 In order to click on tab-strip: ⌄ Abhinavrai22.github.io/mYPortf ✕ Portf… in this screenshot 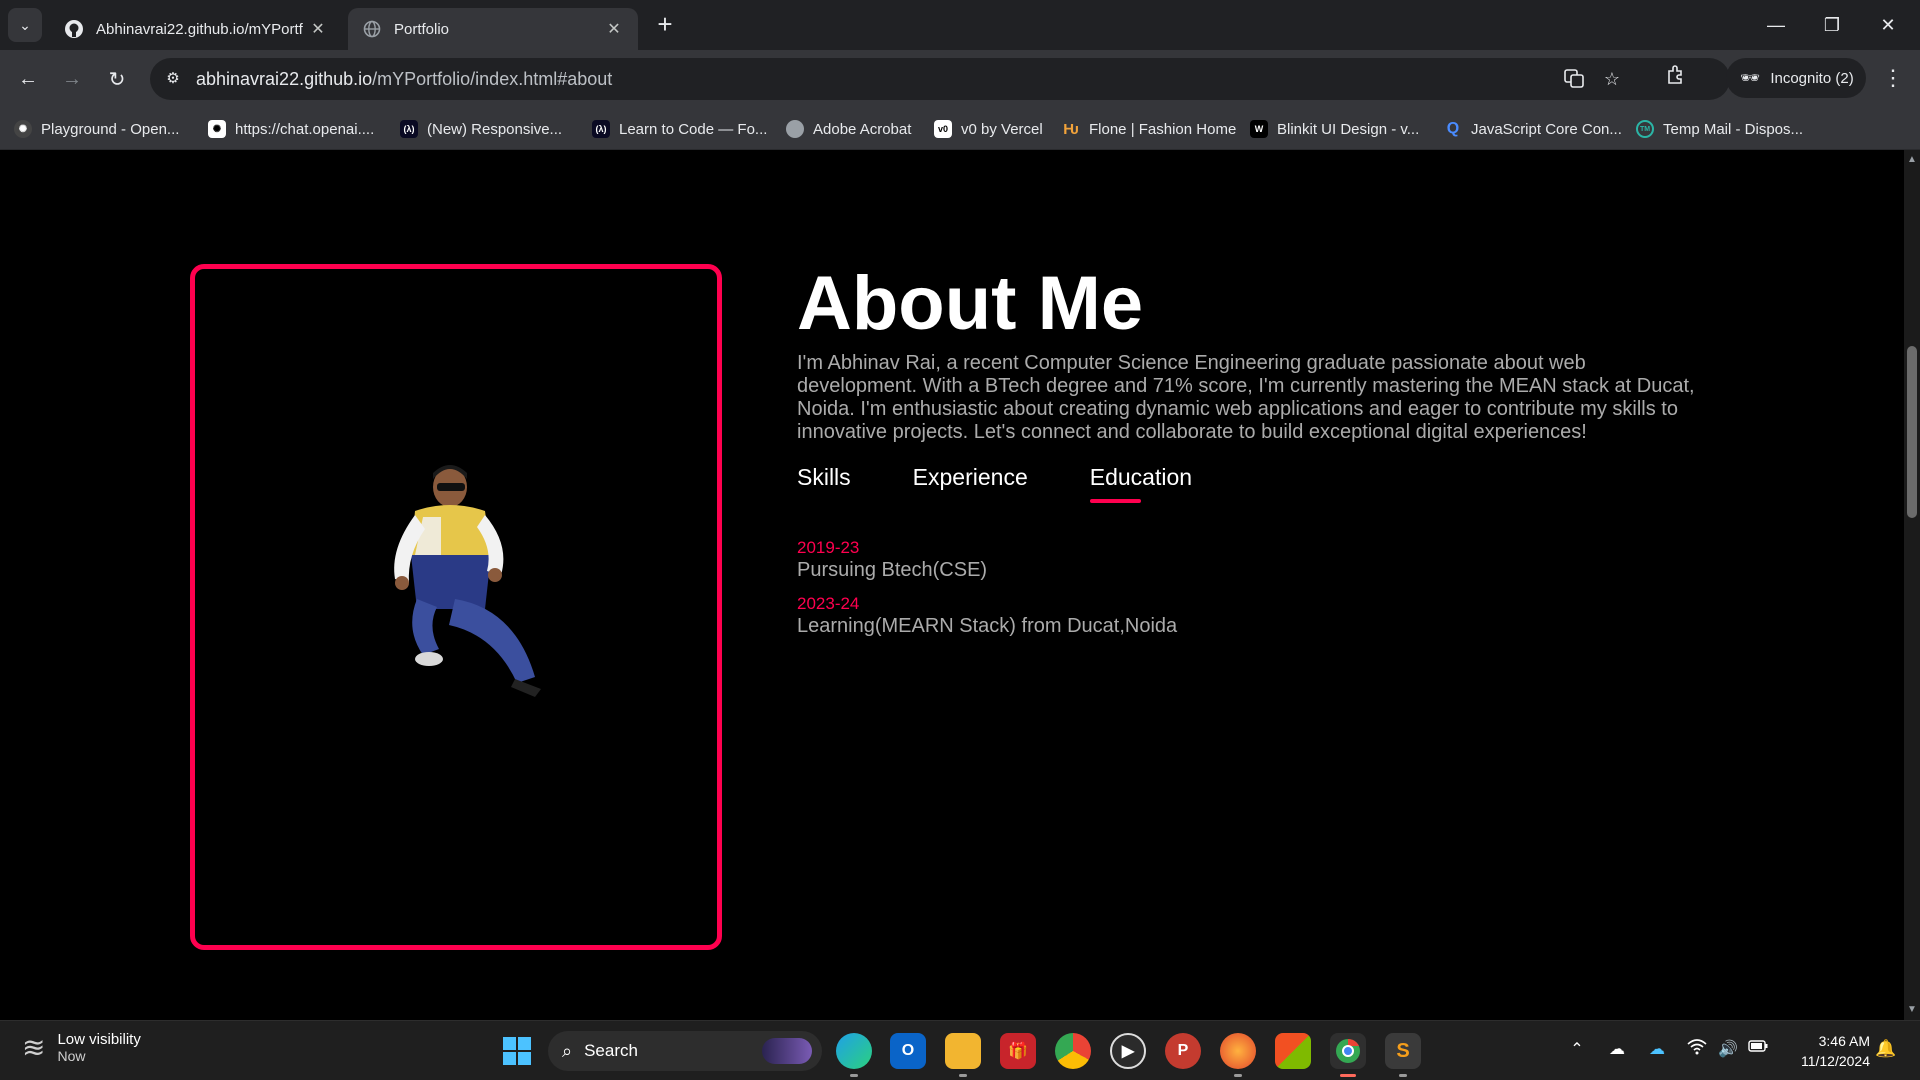, I will do `click(960, 25)`.